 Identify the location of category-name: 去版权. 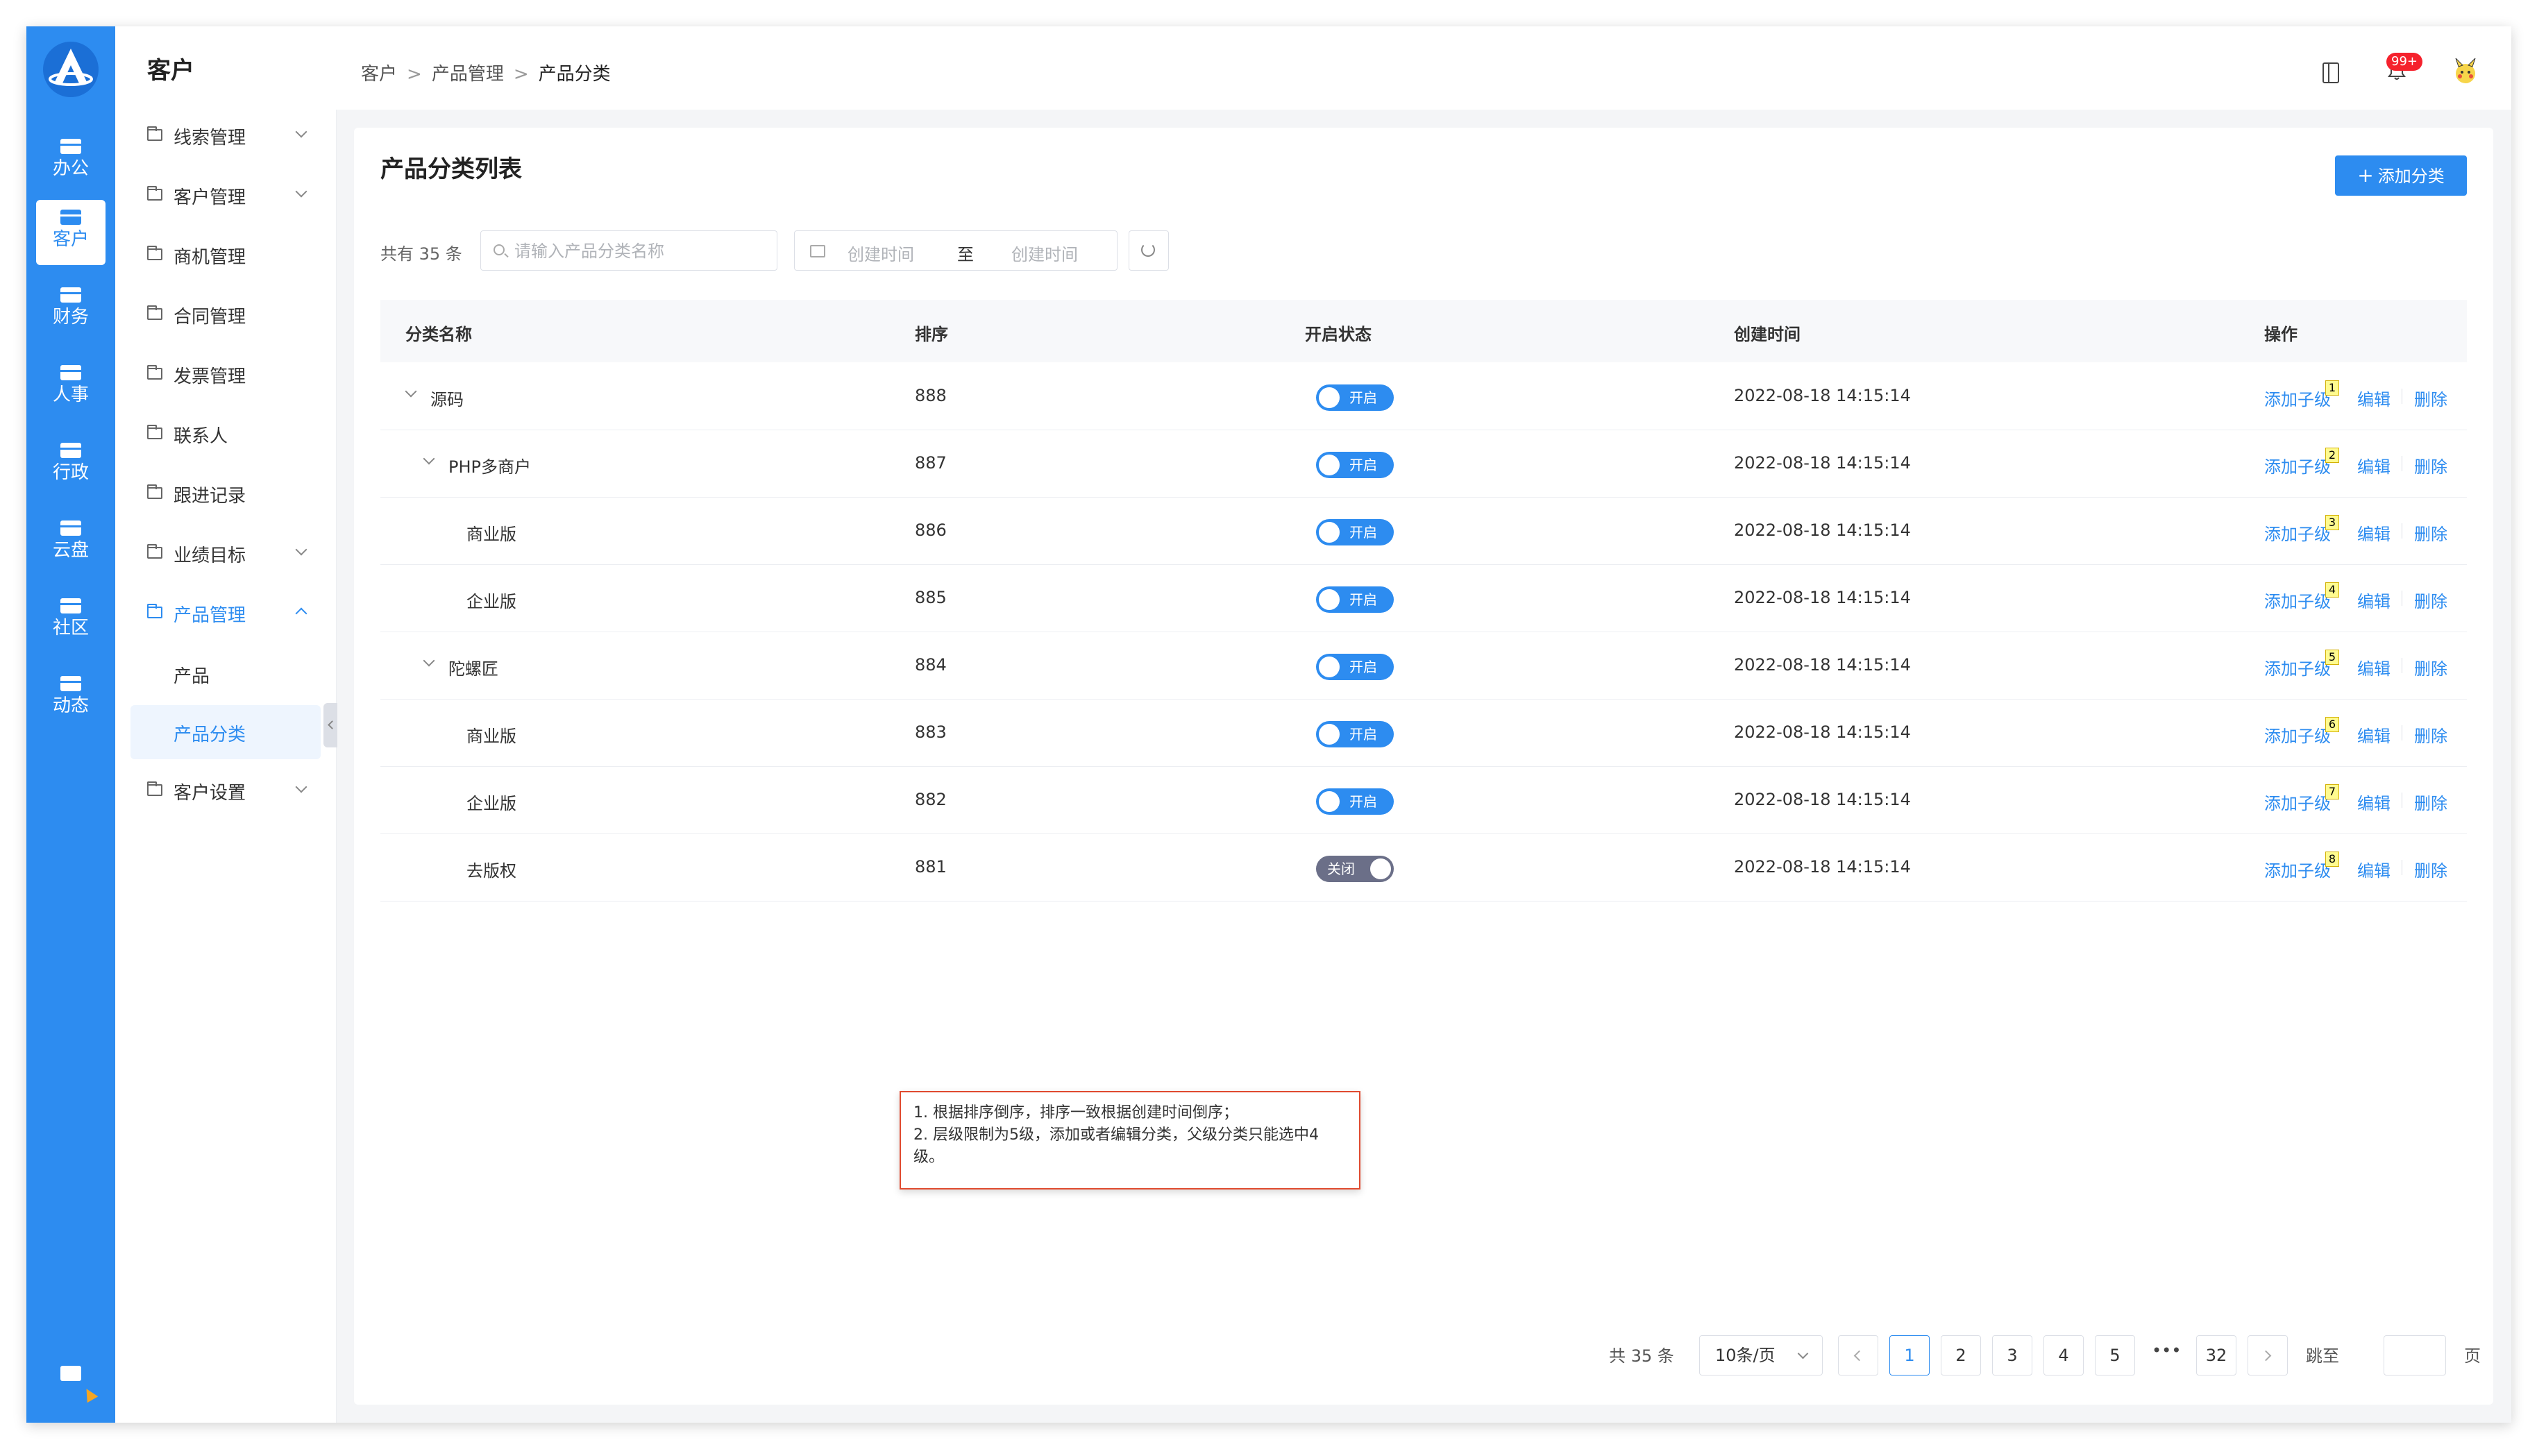
(491, 871).